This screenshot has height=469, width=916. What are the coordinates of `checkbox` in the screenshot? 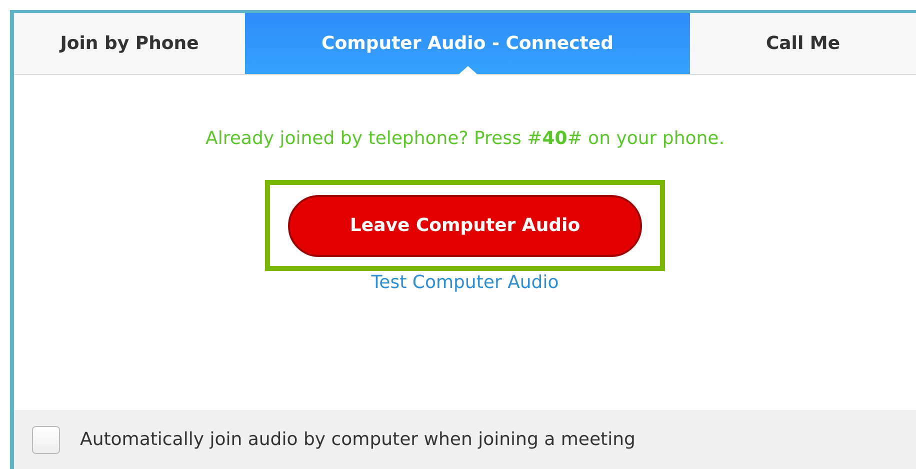 It's located at (46, 440).